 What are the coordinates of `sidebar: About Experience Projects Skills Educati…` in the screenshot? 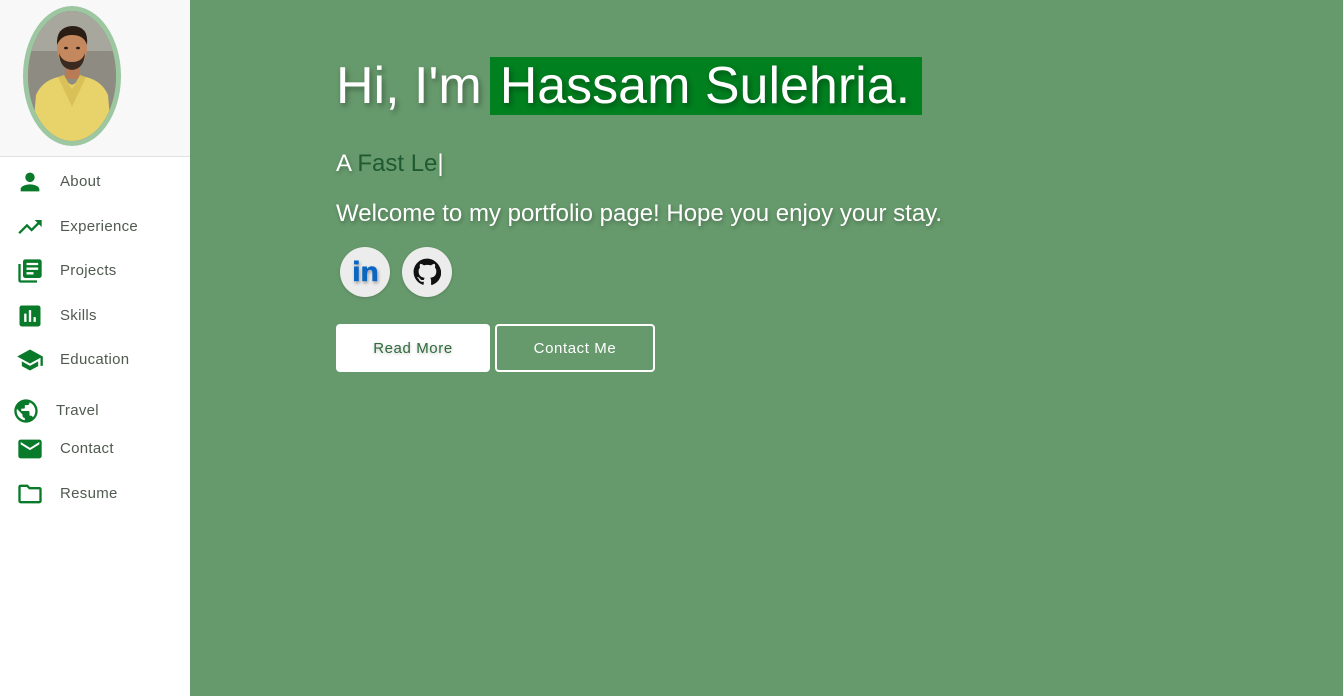 It's located at (95, 348).